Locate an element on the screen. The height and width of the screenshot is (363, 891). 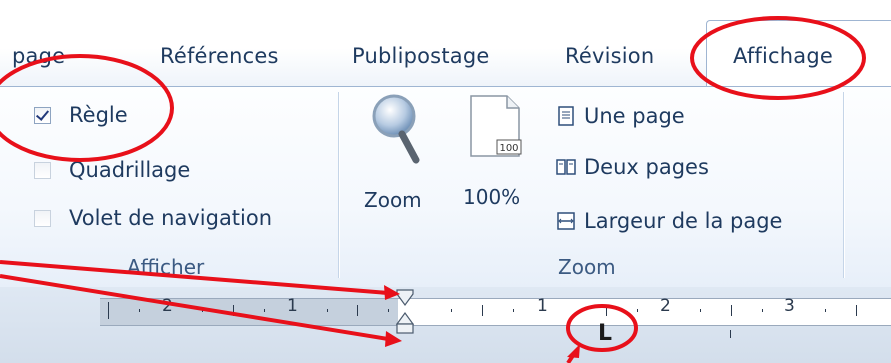
arrowhead-icon is located at coordinates (573, 351).